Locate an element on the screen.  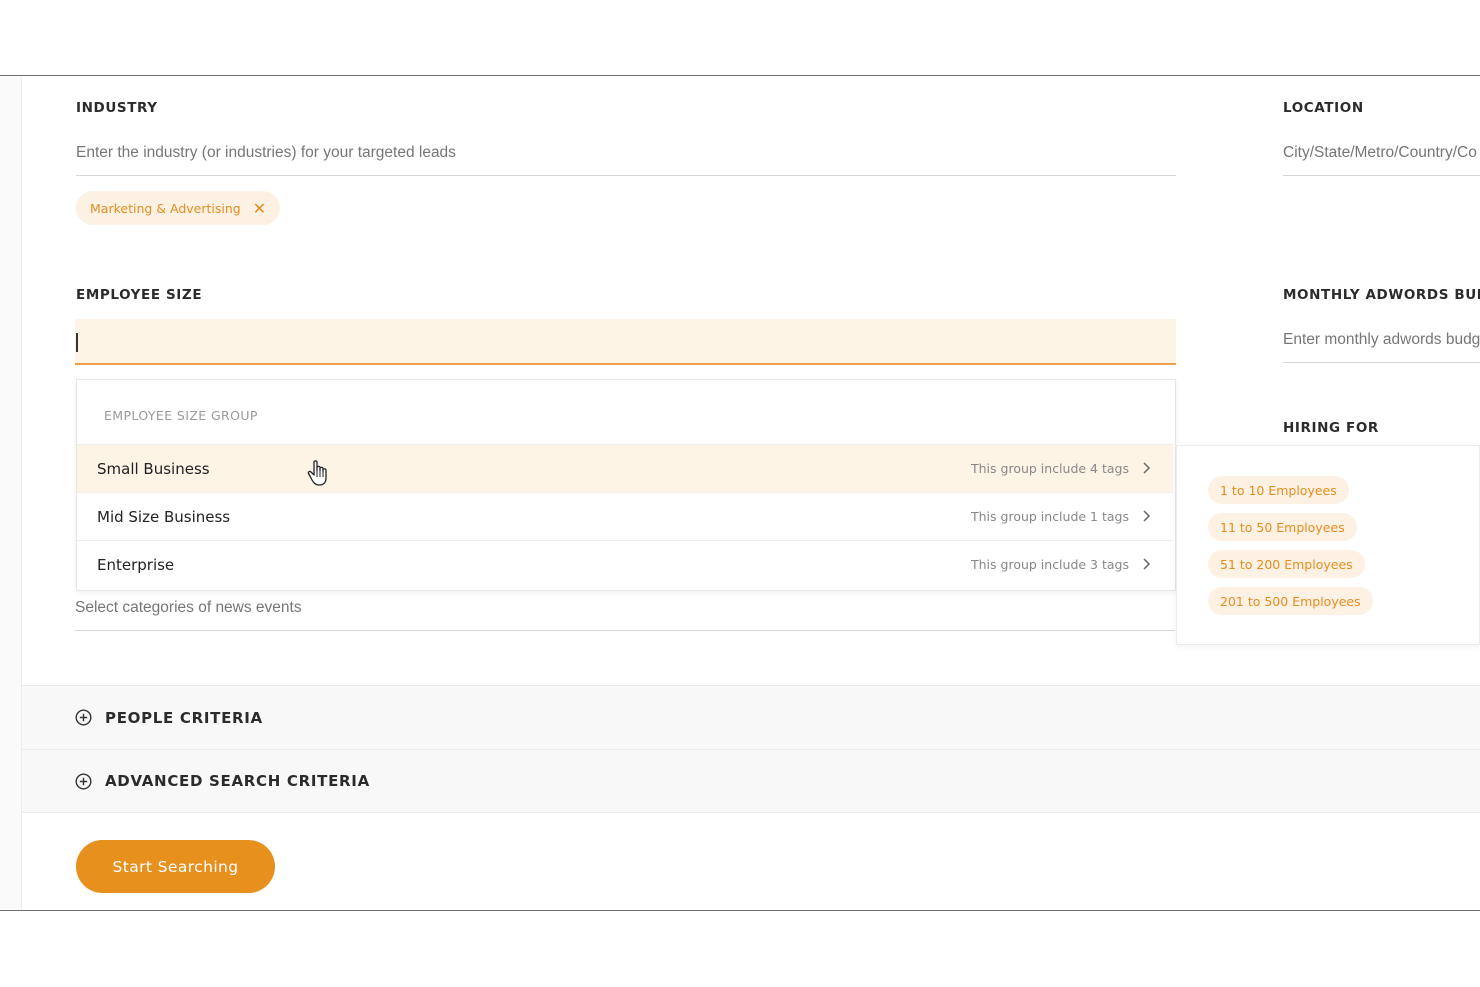
top-frame is located at coordinates (740, 38).